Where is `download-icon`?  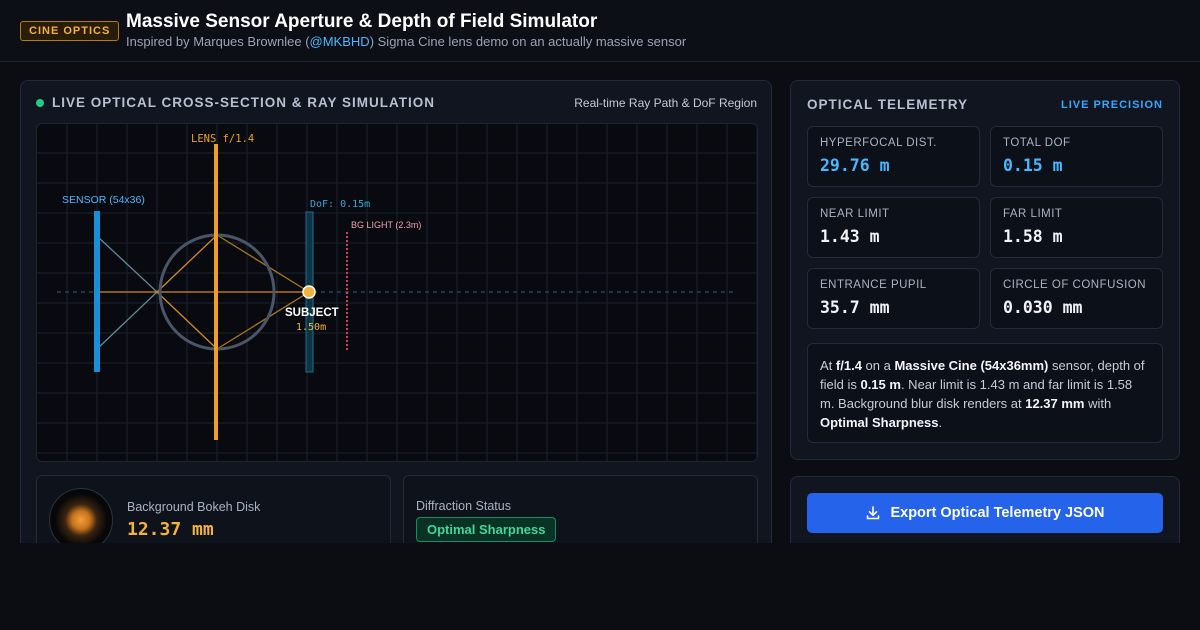 download-icon is located at coordinates (873, 513).